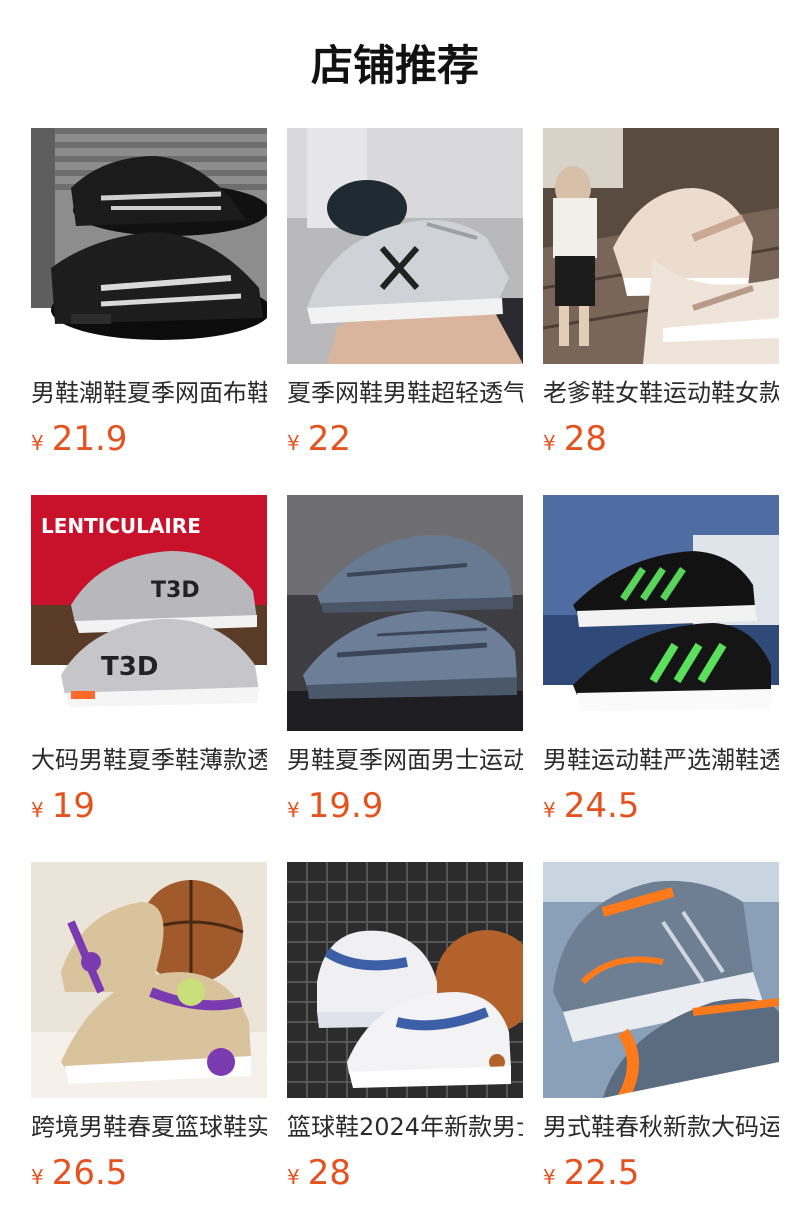 Image resolution: width=790 pixels, height=1230 pixels. Describe the element at coordinates (601, 806) in the screenshot. I see `price-value: 24.5` at that location.